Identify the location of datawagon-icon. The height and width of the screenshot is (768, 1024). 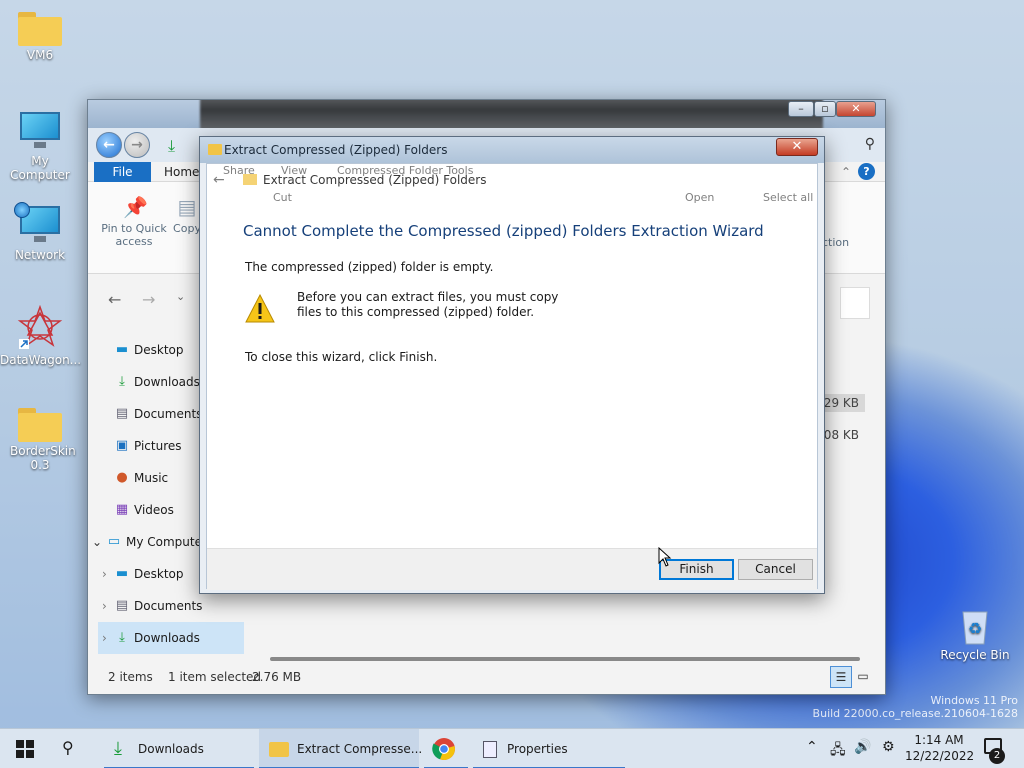
(40, 327).